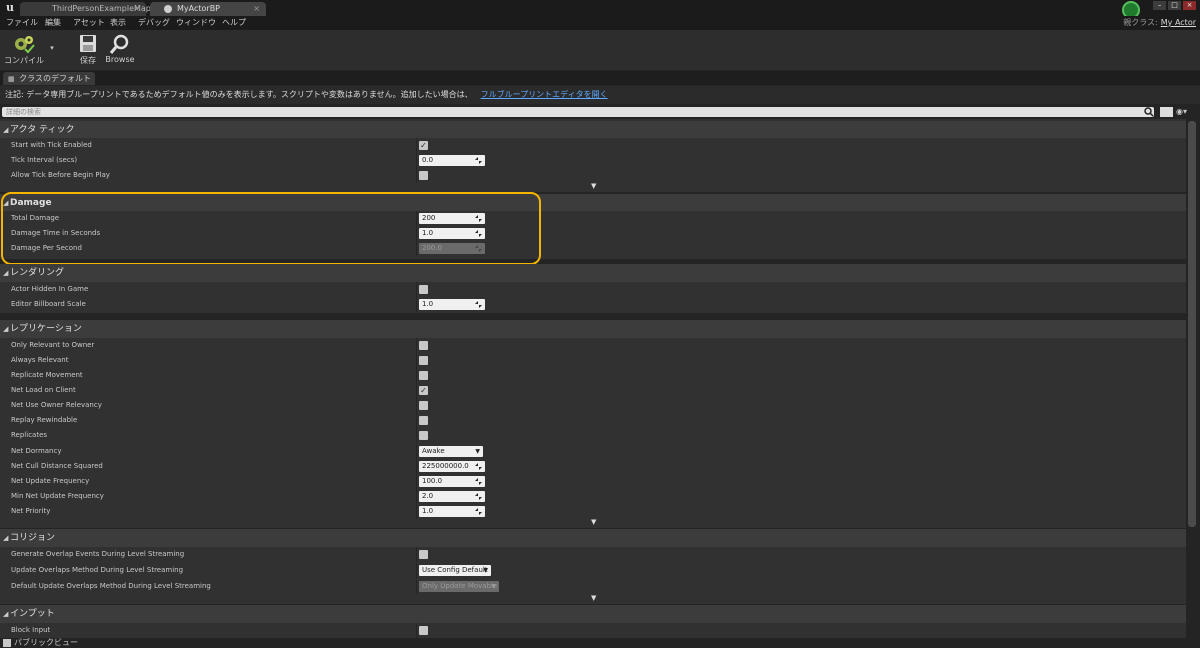 This screenshot has height=648, width=1200. I want to click on block-input-checkbox, so click(423, 630).